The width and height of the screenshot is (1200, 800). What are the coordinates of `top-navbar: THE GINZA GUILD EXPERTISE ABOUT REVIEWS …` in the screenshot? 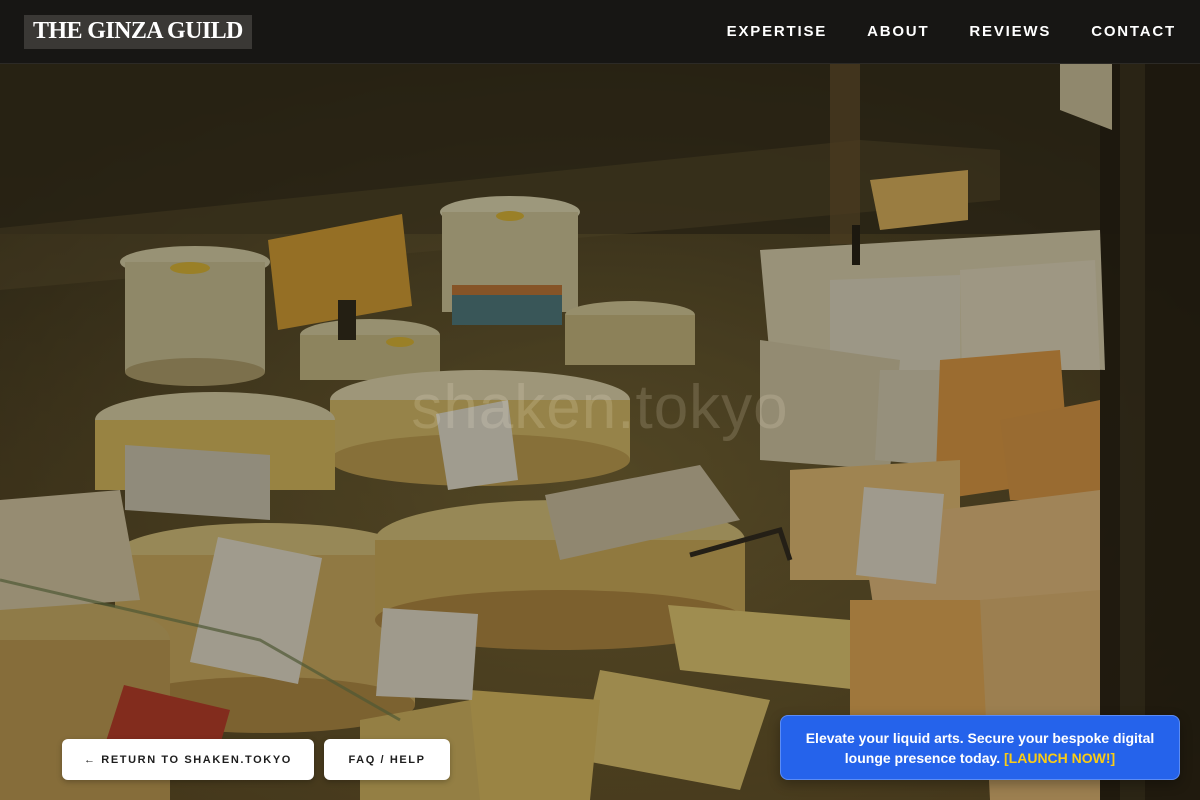 It's located at (600, 32).